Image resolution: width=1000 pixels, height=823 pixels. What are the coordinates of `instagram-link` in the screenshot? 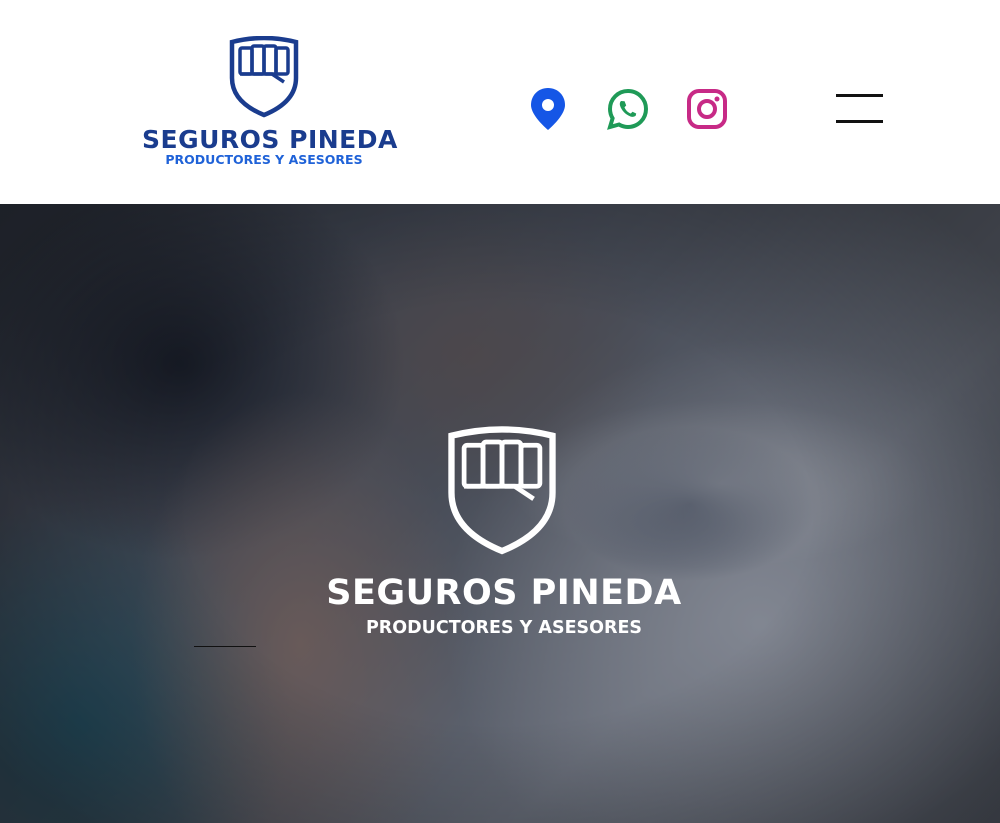 It's located at (707, 109).